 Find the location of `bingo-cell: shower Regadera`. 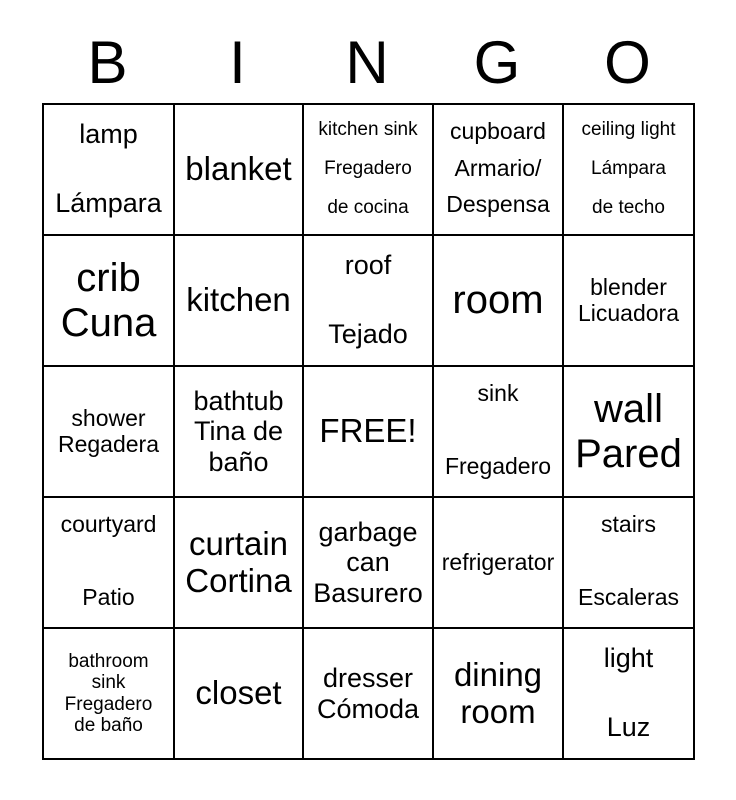

bingo-cell: shower Regadera is located at coordinates (109, 432).